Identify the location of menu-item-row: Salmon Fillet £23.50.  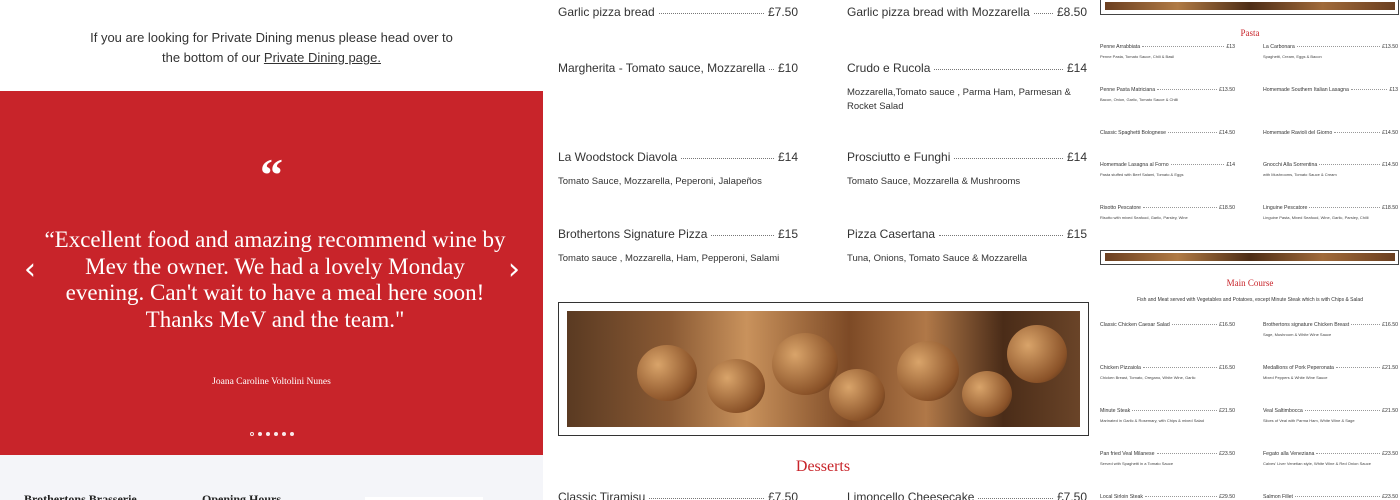
(1330, 497).